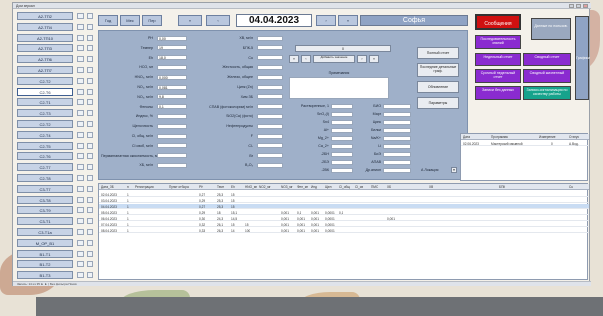 The image size is (603, 316). Describe the element at coordinates (547, 76) in the screenshot. I see `summary-lifetime-button: Сводный жизненный` at that location.